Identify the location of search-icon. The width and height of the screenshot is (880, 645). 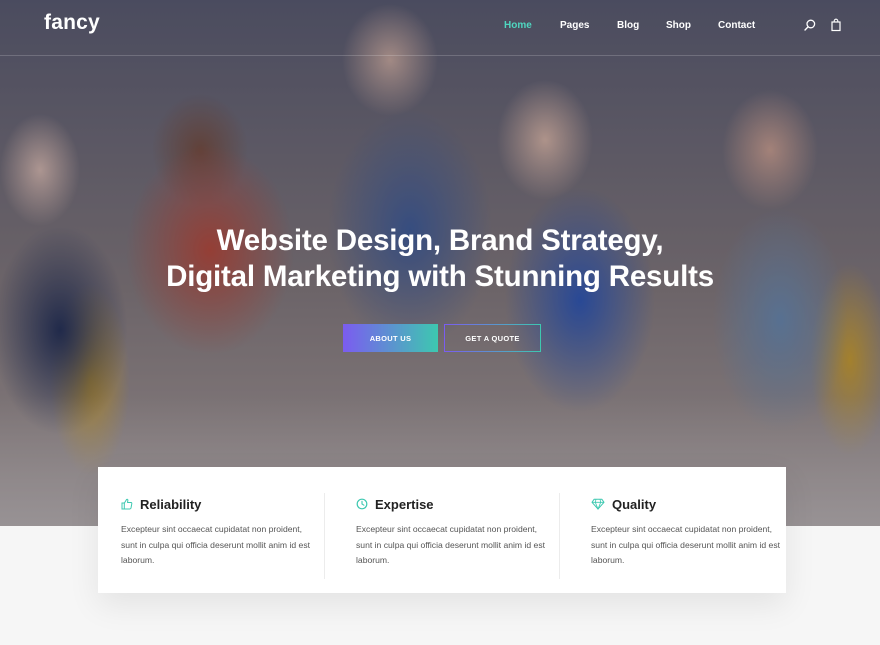
(810, 25).